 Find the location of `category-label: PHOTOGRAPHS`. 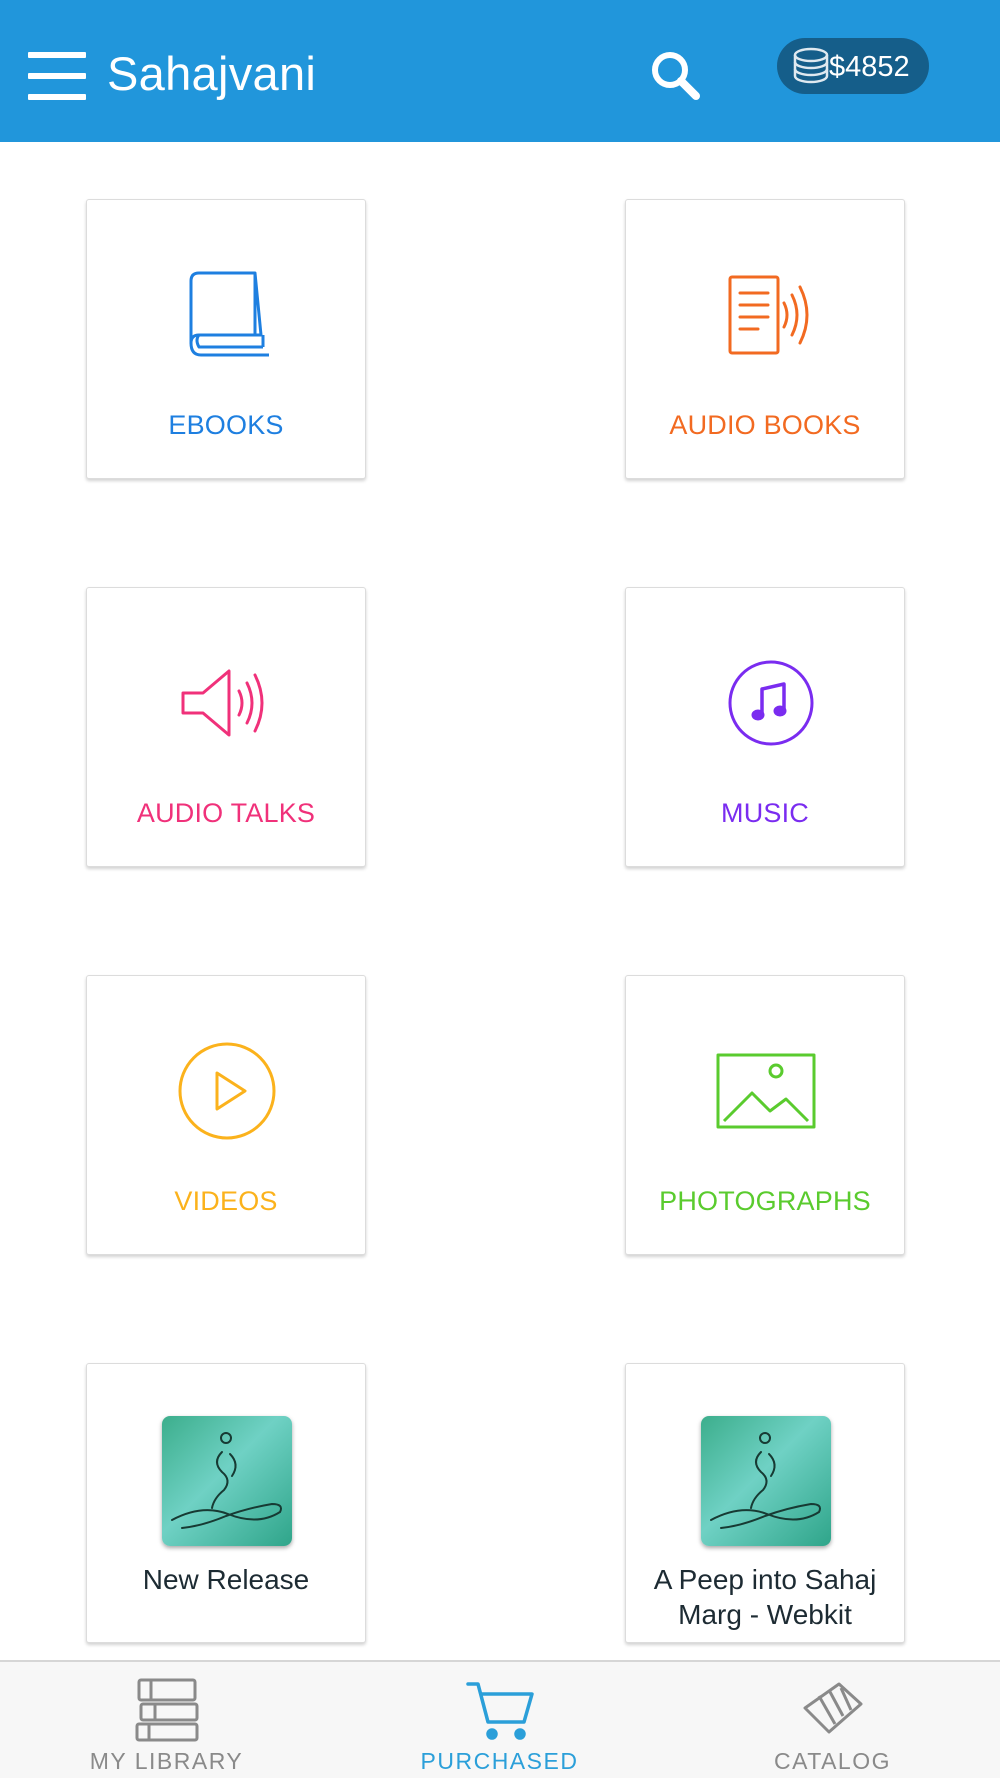

category-label: PHOTOGRAPHS is located at coordinates (765, 1201).